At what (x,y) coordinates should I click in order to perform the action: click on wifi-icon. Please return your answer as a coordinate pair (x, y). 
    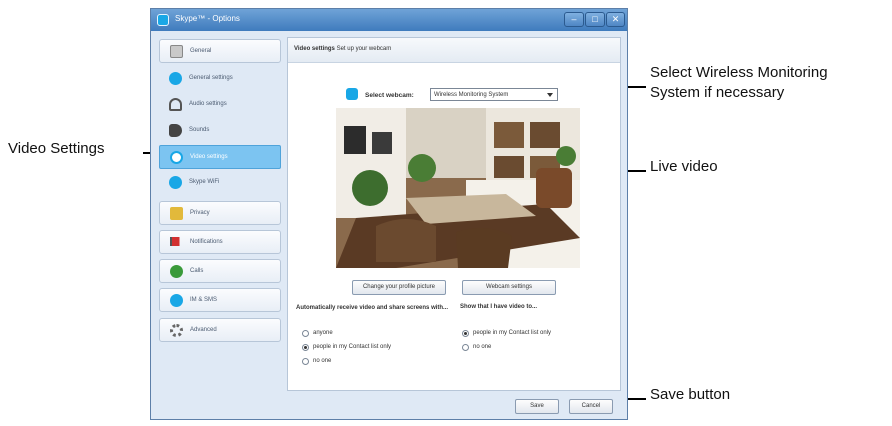
    Looking at the image, I should click on (175, 182).